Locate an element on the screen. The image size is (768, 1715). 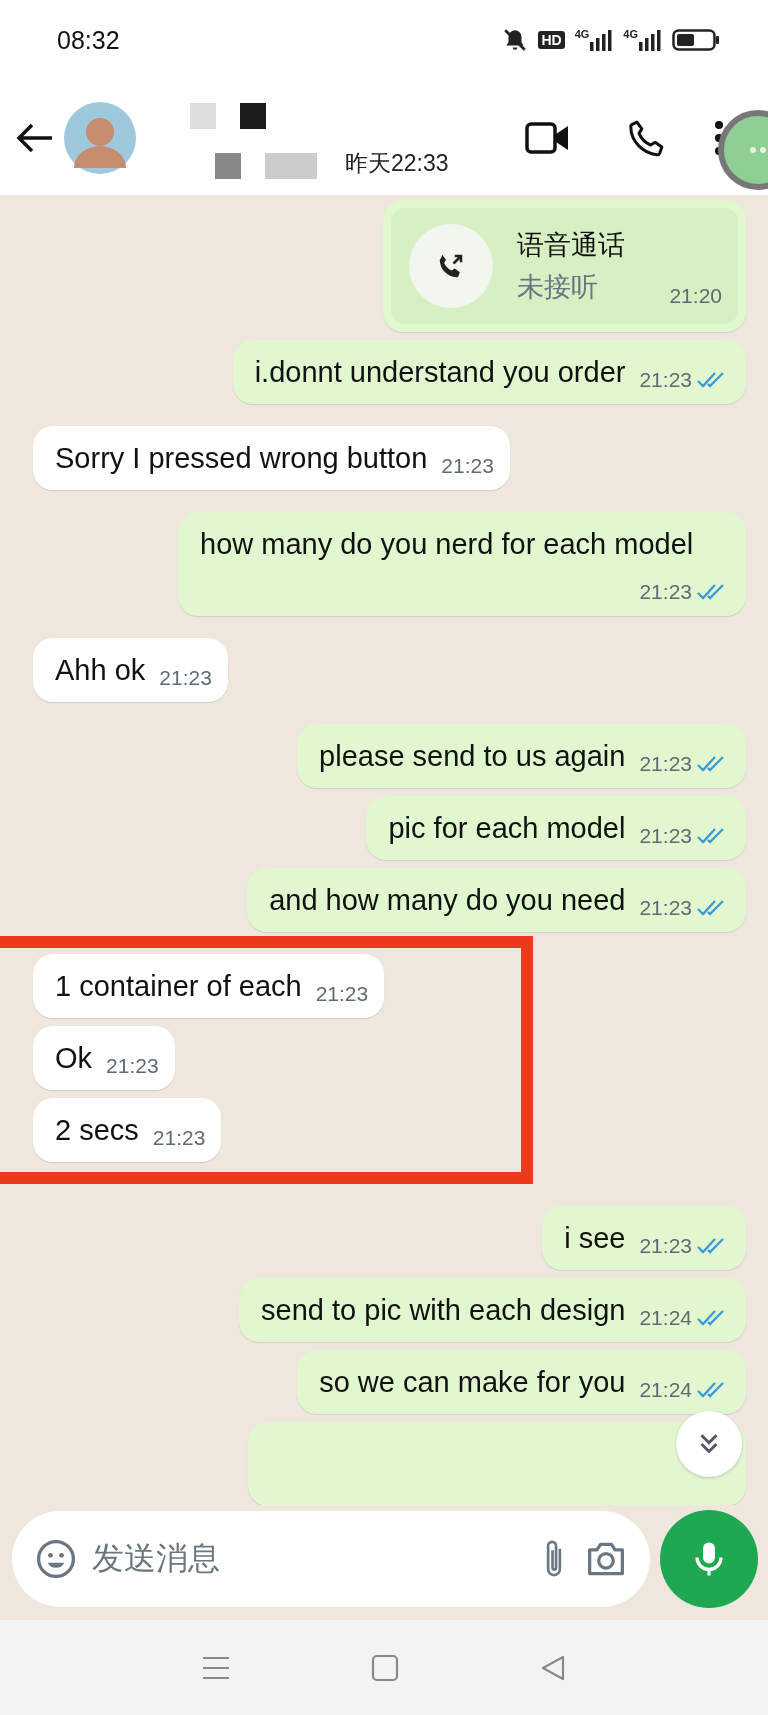
message-text: 1 container of each is located at coordinates (178, 986).